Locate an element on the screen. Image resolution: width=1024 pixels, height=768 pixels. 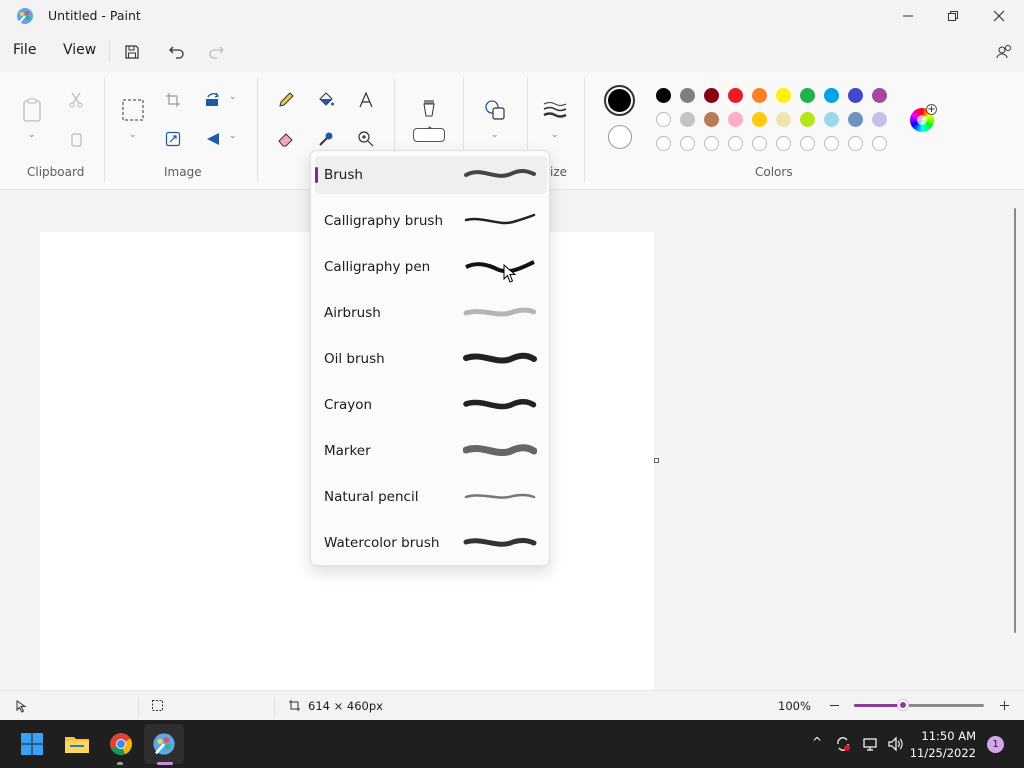
vertical-scrollbar is located at coordinates (1015, 420).